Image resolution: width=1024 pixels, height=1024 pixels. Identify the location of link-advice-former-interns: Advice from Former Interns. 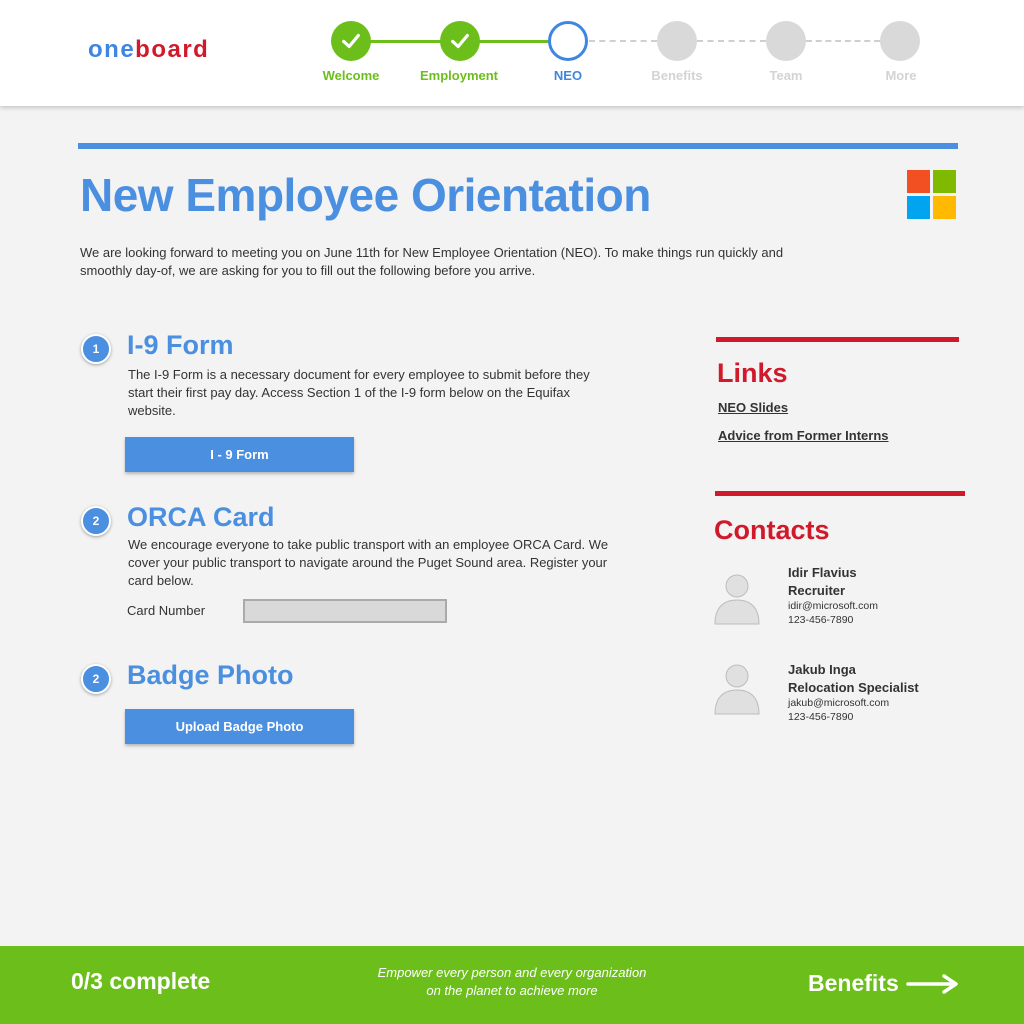
(803, 435).